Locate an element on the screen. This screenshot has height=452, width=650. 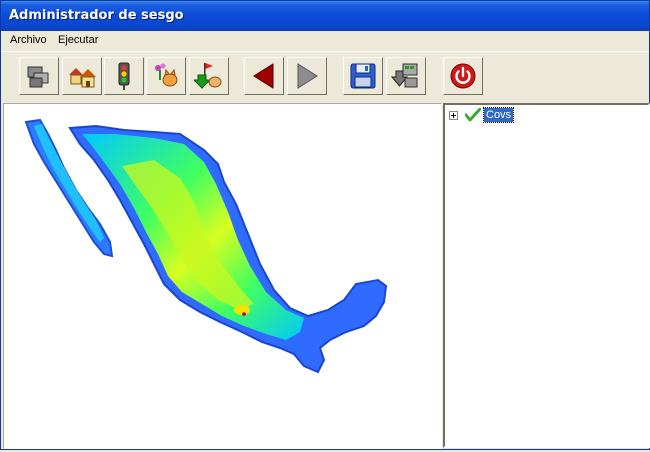
power-icon is located at coordinates (463, 76).